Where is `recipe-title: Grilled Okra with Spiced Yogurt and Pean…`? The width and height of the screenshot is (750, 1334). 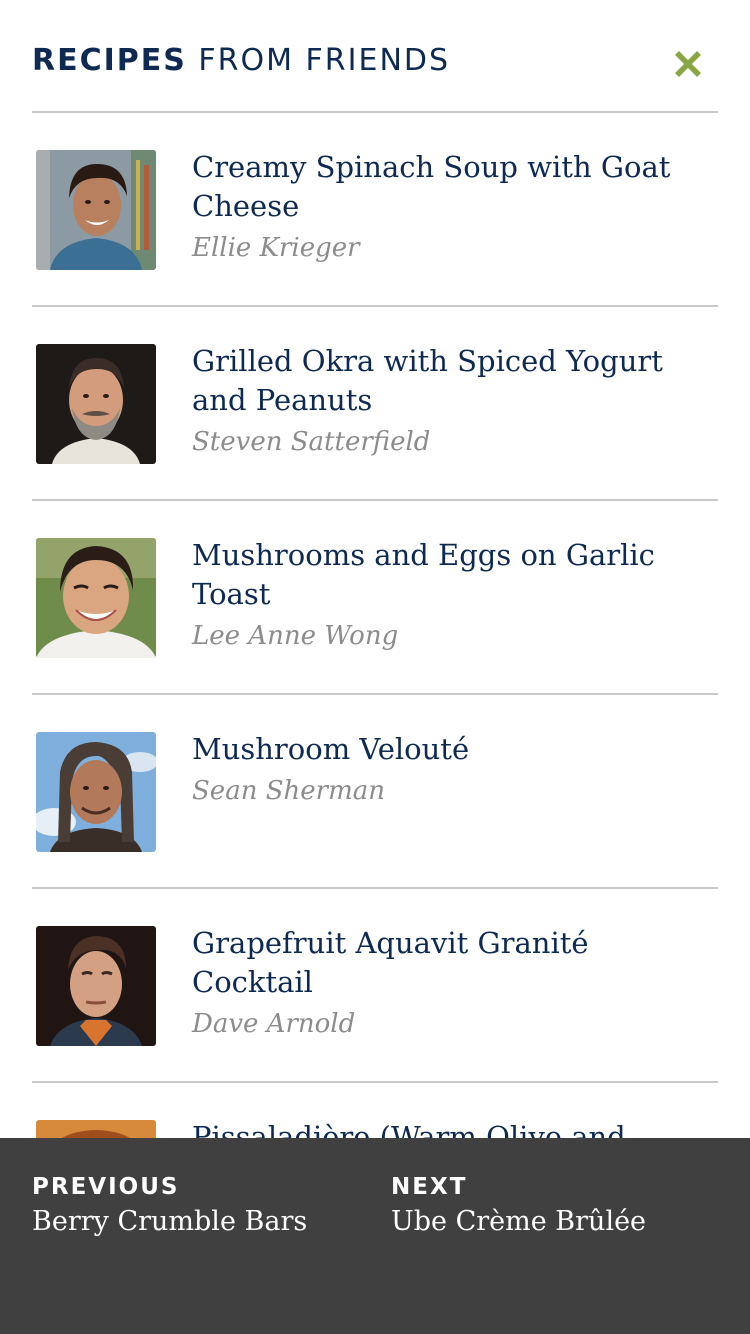 recipe-title: Grilled Okra with Spiced Yogurt and Pean… is located at coordinates (427, 380).